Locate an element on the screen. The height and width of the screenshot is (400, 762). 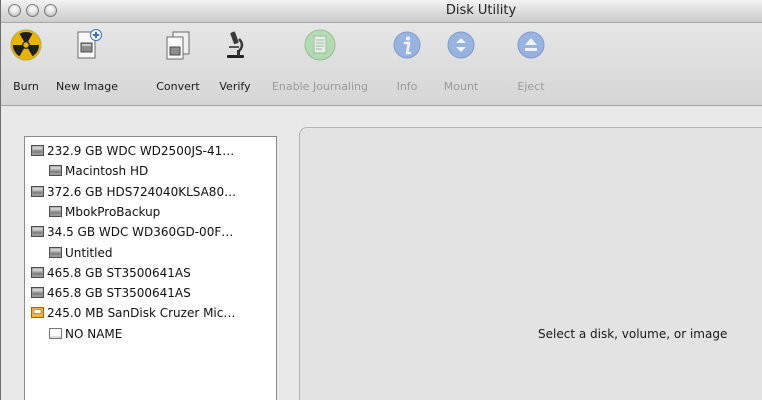
burn-label: Burn is located at coordinates (26, 86).